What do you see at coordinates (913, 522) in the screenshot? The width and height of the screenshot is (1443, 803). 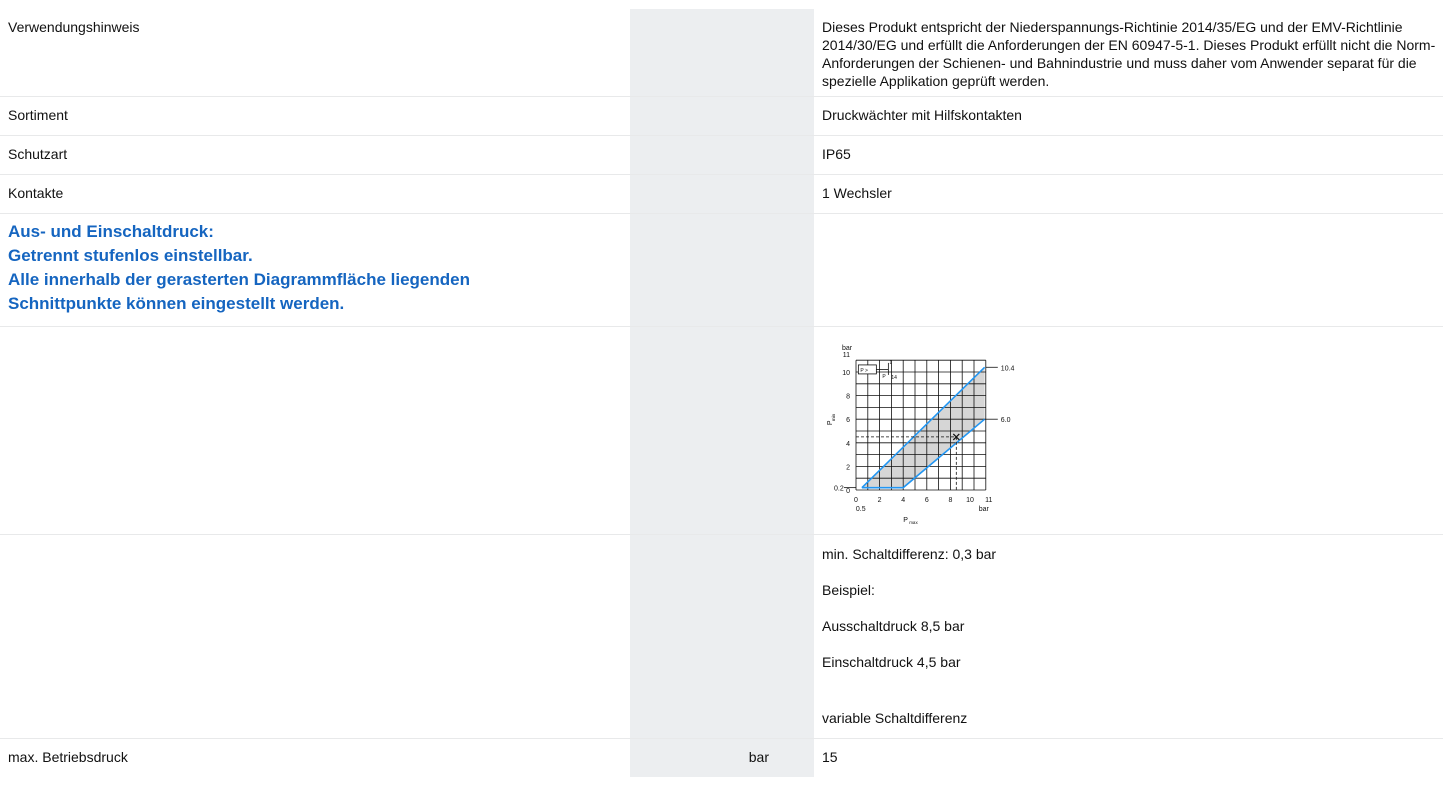 I see `x-axis-sub: max` at bounding box center [913, 522].